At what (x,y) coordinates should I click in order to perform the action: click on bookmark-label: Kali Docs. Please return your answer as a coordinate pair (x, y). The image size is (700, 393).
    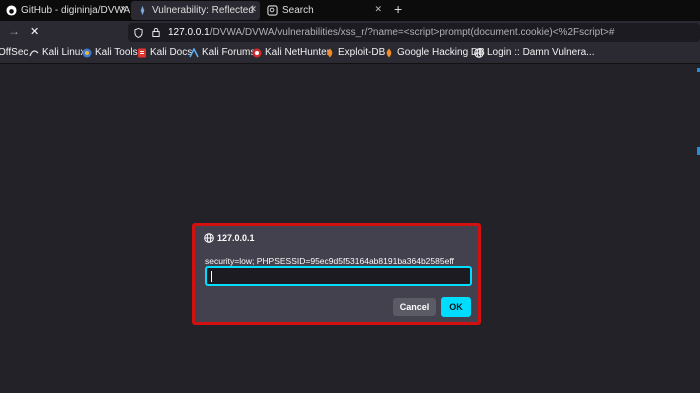
    Looking at the image, I should click on (171, 52).